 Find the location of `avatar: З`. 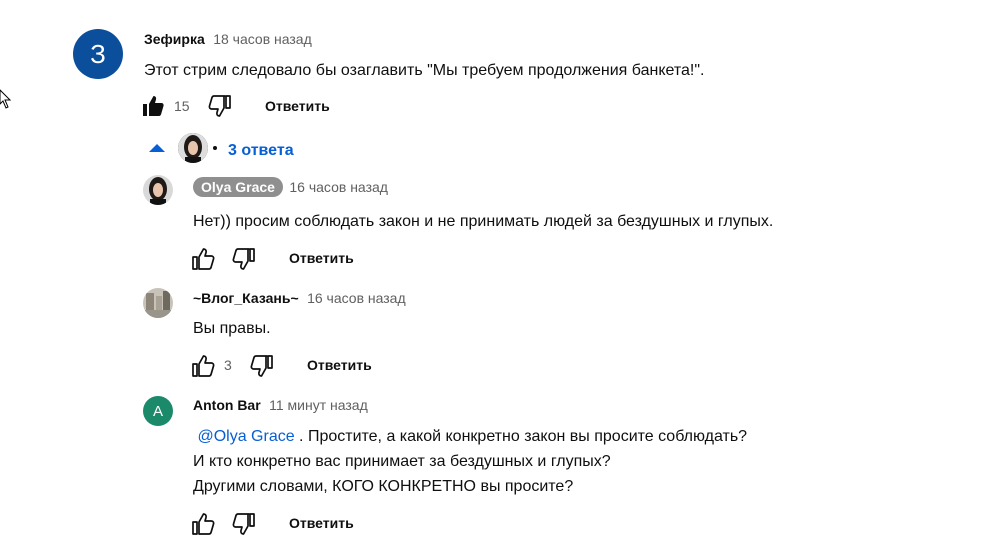

avatar: З is located at coordinates (98, 54).